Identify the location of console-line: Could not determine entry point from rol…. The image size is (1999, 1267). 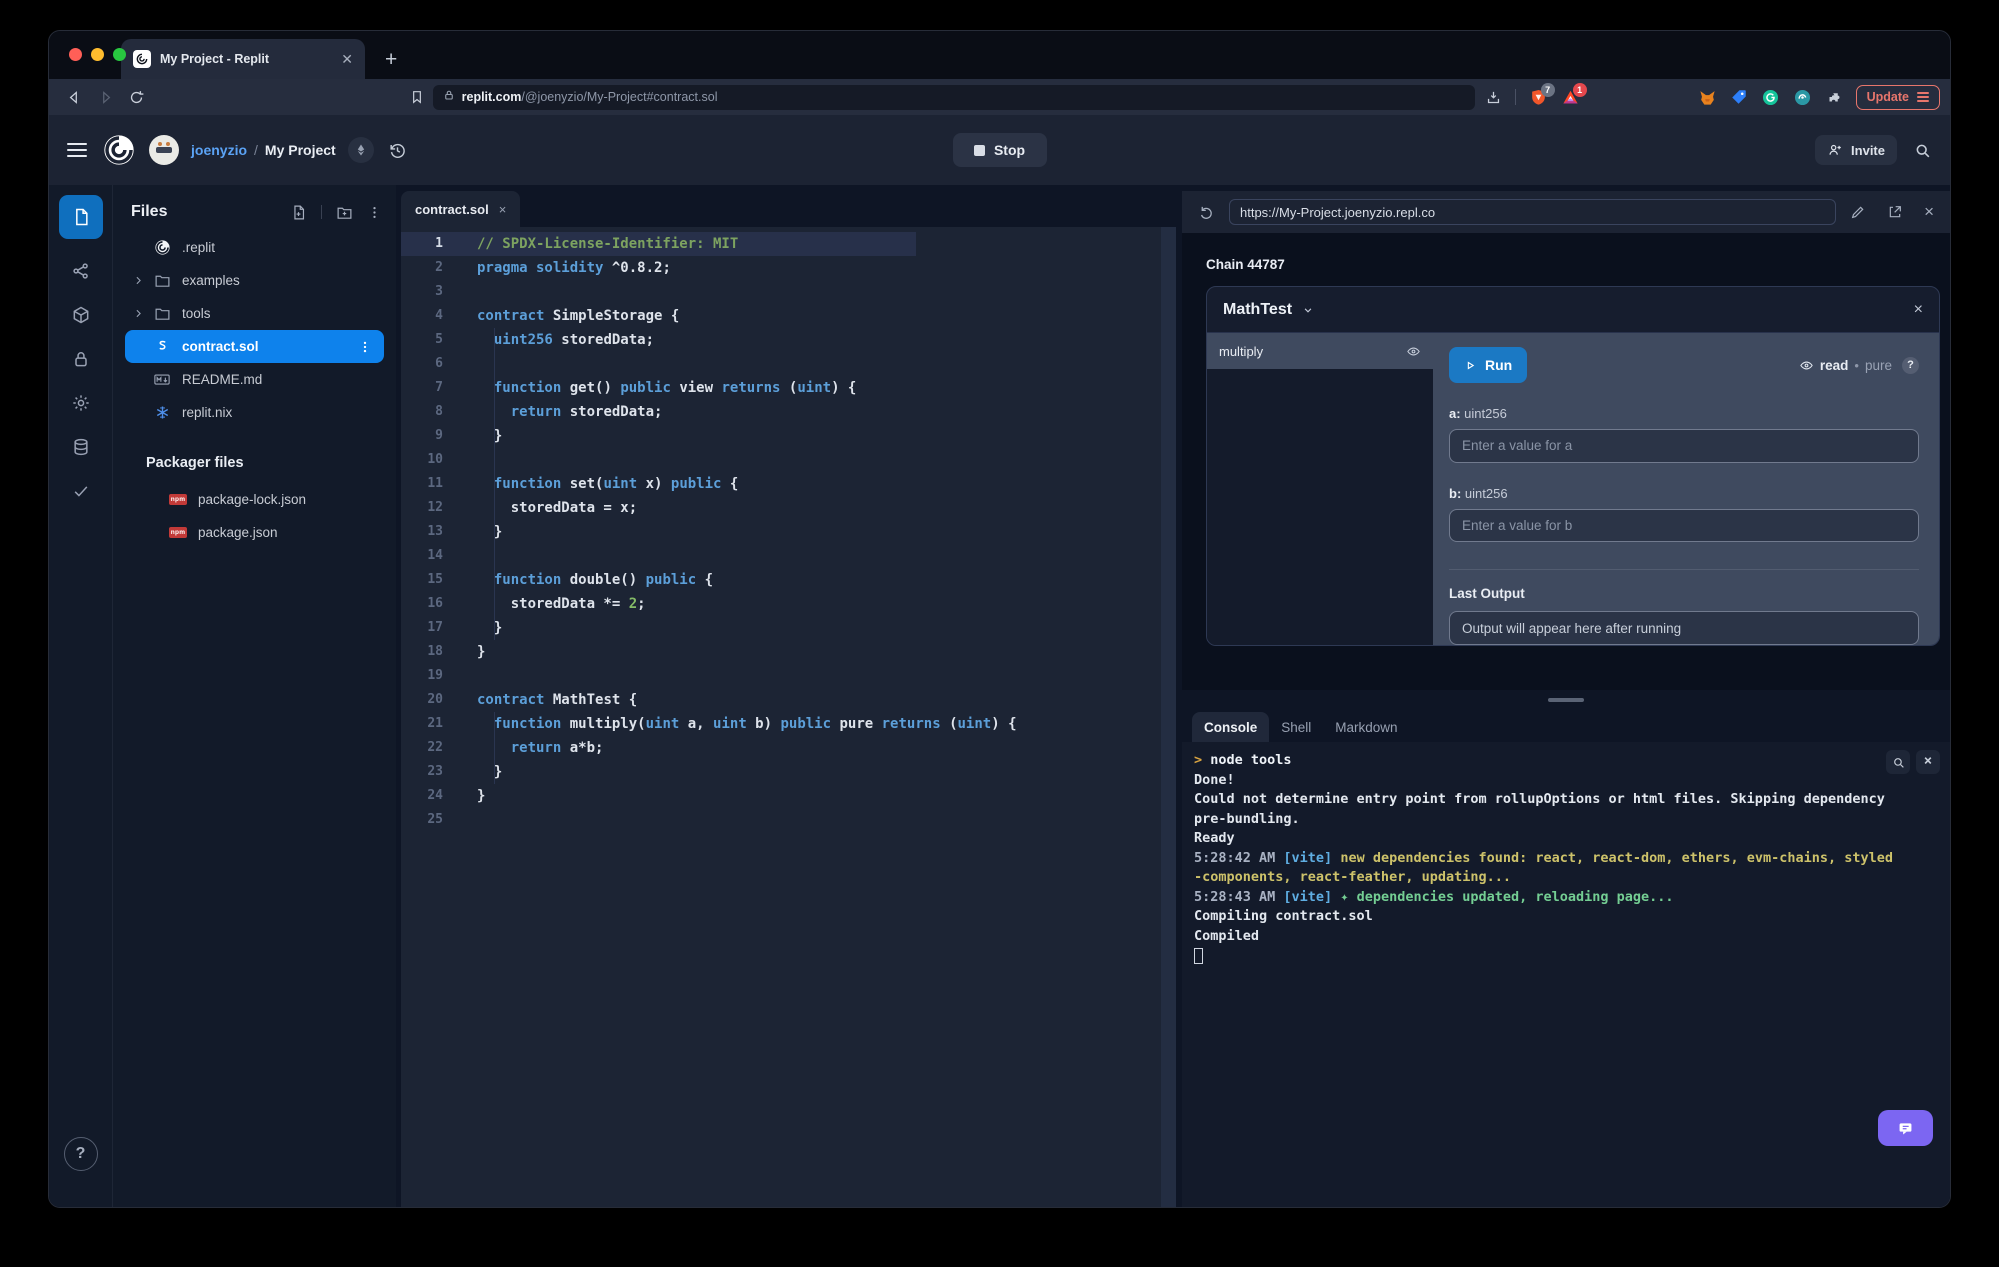
(1539, 799).